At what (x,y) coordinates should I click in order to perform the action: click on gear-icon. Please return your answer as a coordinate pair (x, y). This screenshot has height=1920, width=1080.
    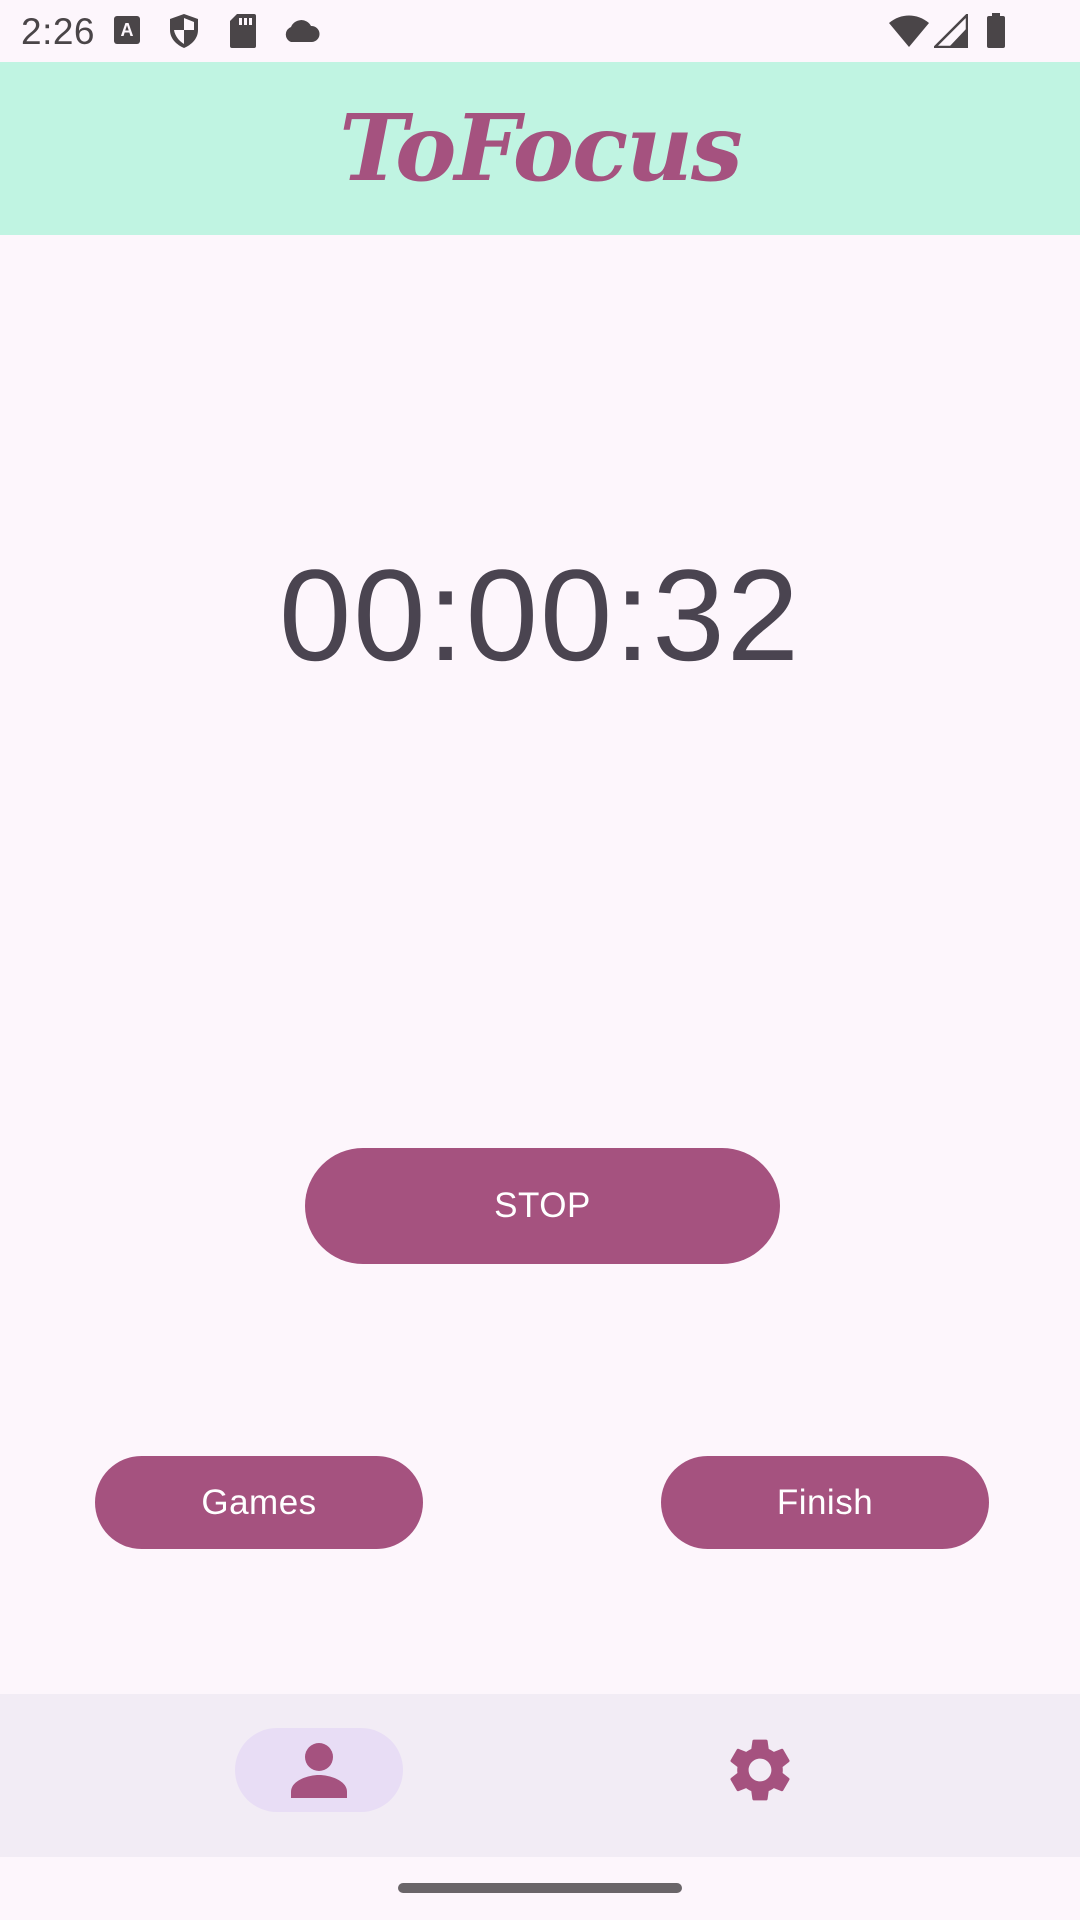
    Looking at the image, I should click on (760, 1770).